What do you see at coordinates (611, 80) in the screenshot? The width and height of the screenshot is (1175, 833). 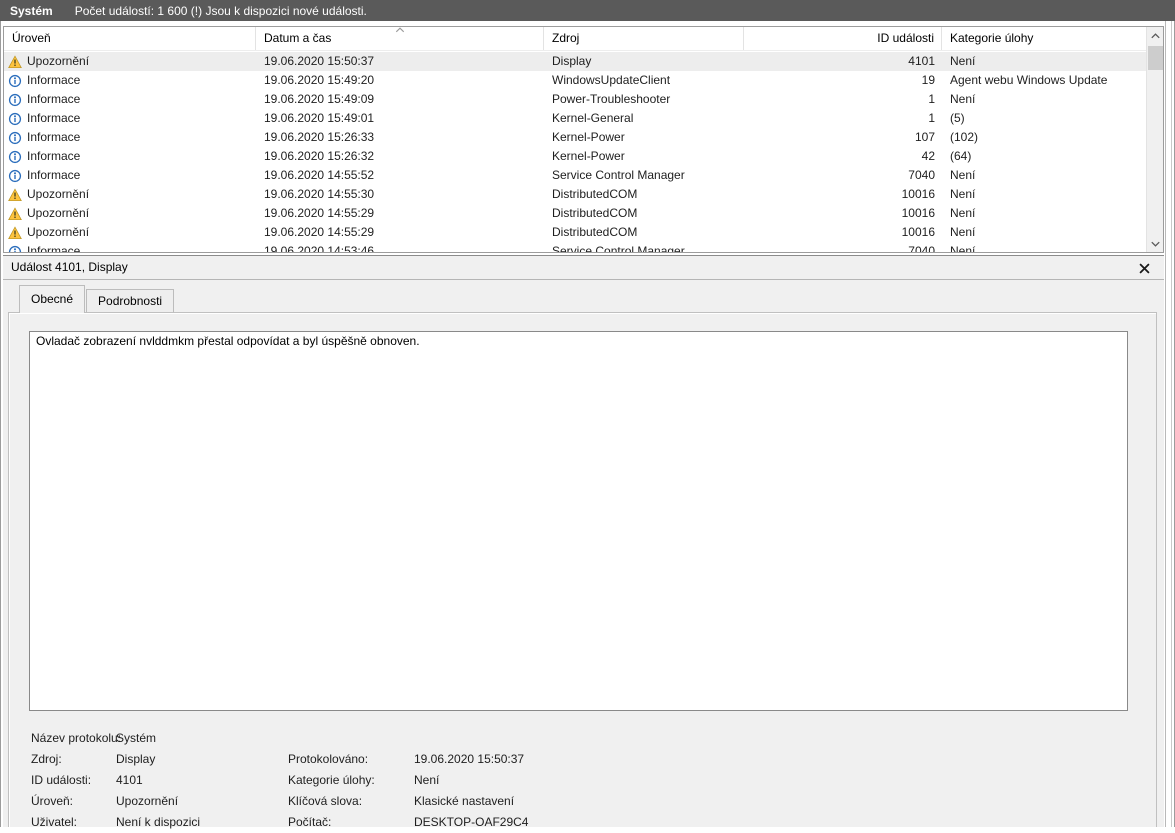 I see `cell-source: WindowsUpdateClient` at bounding box center [611, 80].